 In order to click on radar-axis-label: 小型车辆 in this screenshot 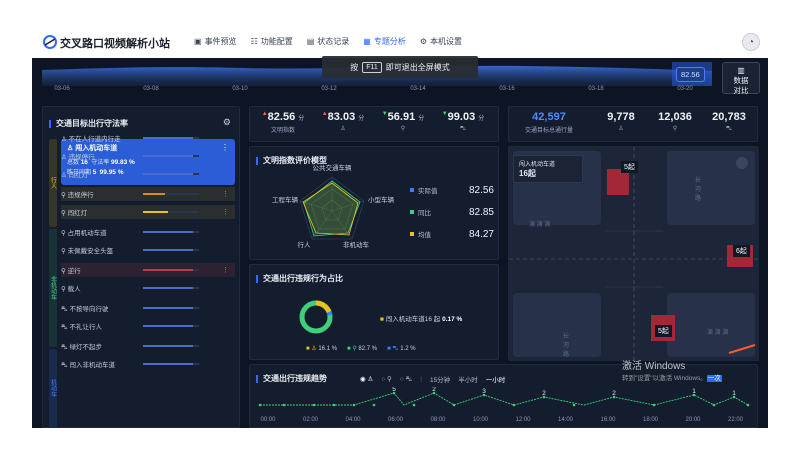, I will do `click(381, 199)`.